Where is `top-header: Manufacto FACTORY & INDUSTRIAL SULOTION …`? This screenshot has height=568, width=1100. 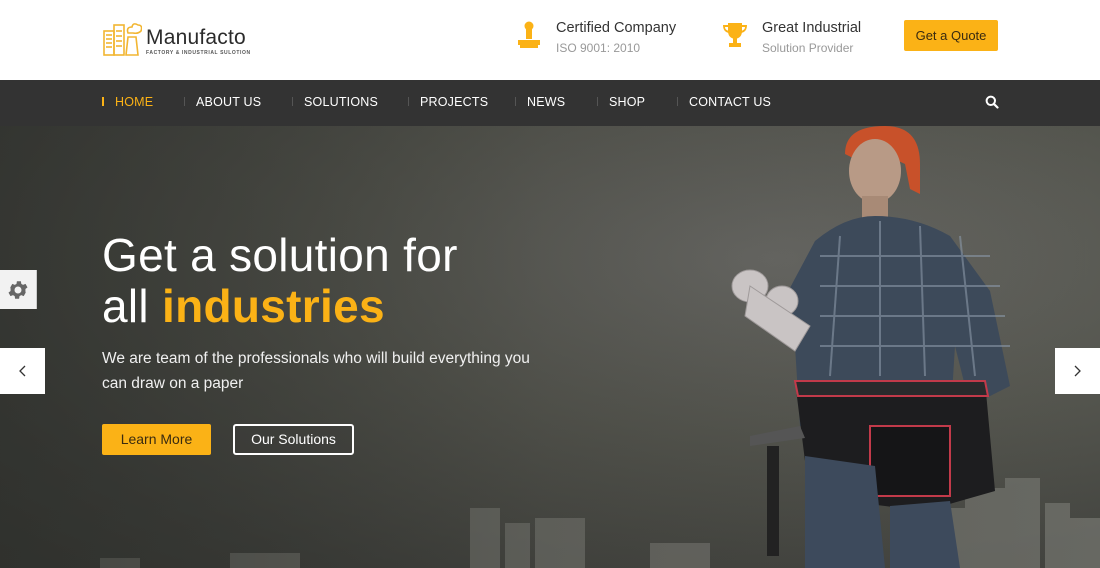
top-header: Manufacto FACTORY & INDUSTRIAL SULOTION … is located at coordinates (550, 40).